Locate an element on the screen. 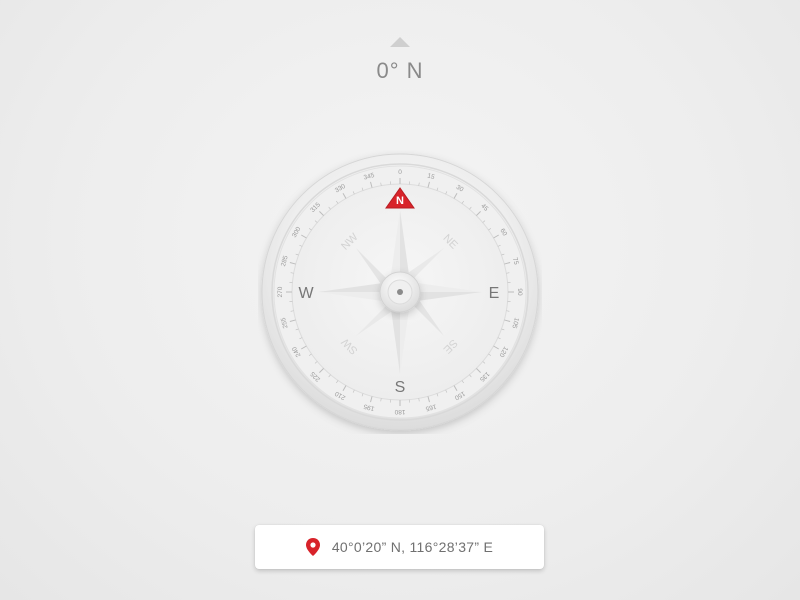 This screenshot has width=800, height=600. map-pin-icon is located at coordinates (312, 547).